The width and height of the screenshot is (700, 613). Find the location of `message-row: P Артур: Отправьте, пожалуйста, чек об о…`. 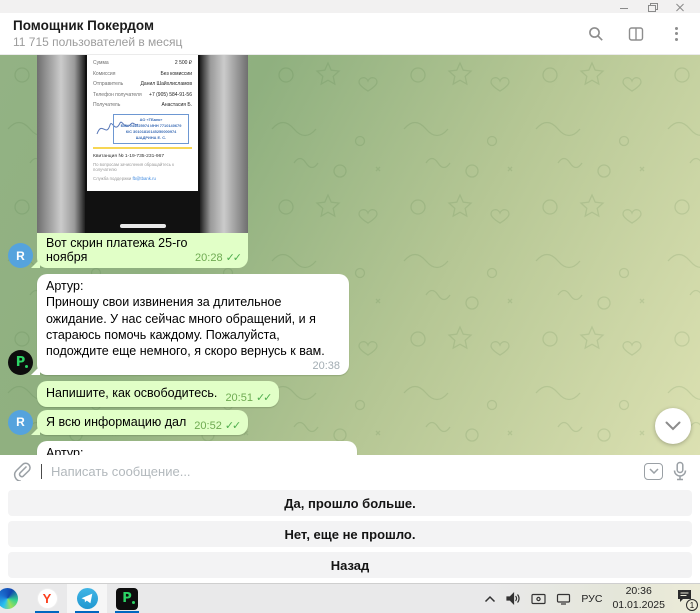

message-row: P Артур: Отправьте, пожалуйста, чек об о… is located at coordinates (354, 447).